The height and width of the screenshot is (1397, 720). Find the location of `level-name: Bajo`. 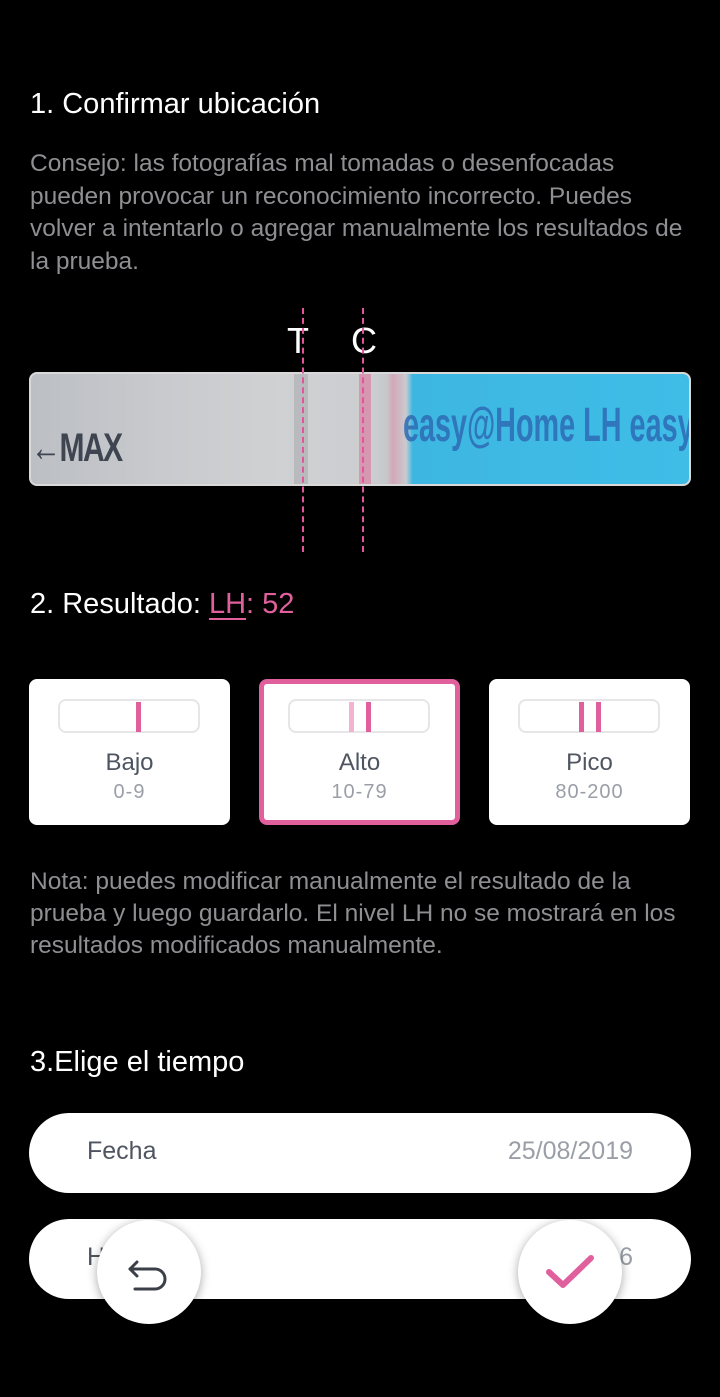

level-name: Bajo is located at coordinates (129, 762).